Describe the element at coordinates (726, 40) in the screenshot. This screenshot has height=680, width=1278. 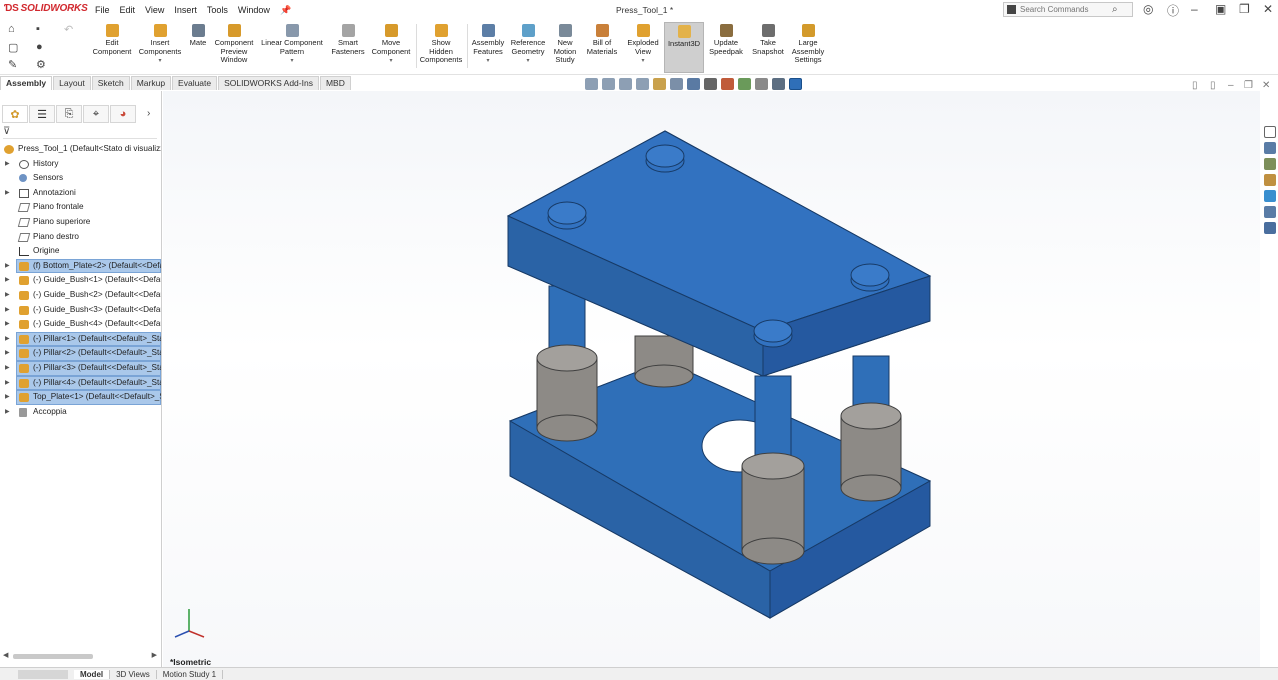
I see `update-speedpak-button: Update Speedpak` at that location.